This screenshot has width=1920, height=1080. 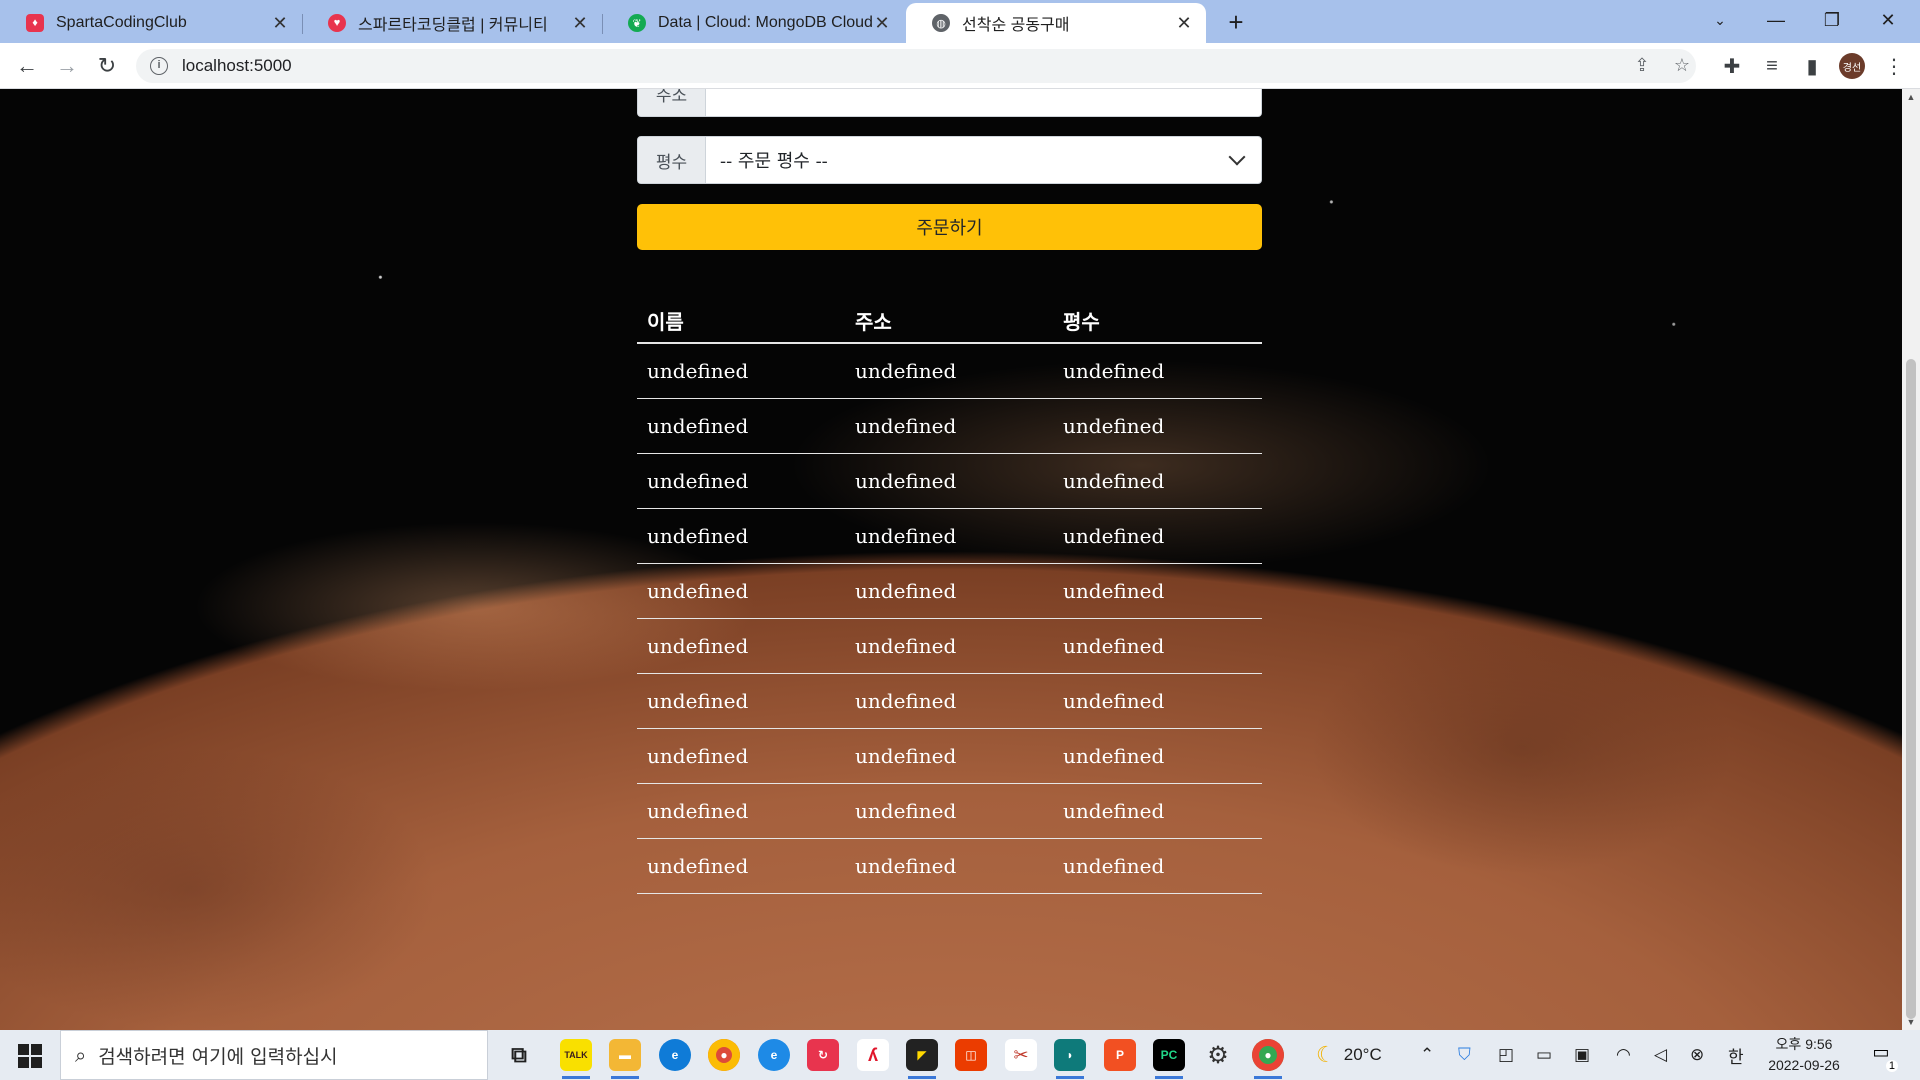 What do you see at coordinates (1464, 1055) in the screenshot?
I see `defender-shield-icon: ⛉` at bounding box center [1464, 1055].